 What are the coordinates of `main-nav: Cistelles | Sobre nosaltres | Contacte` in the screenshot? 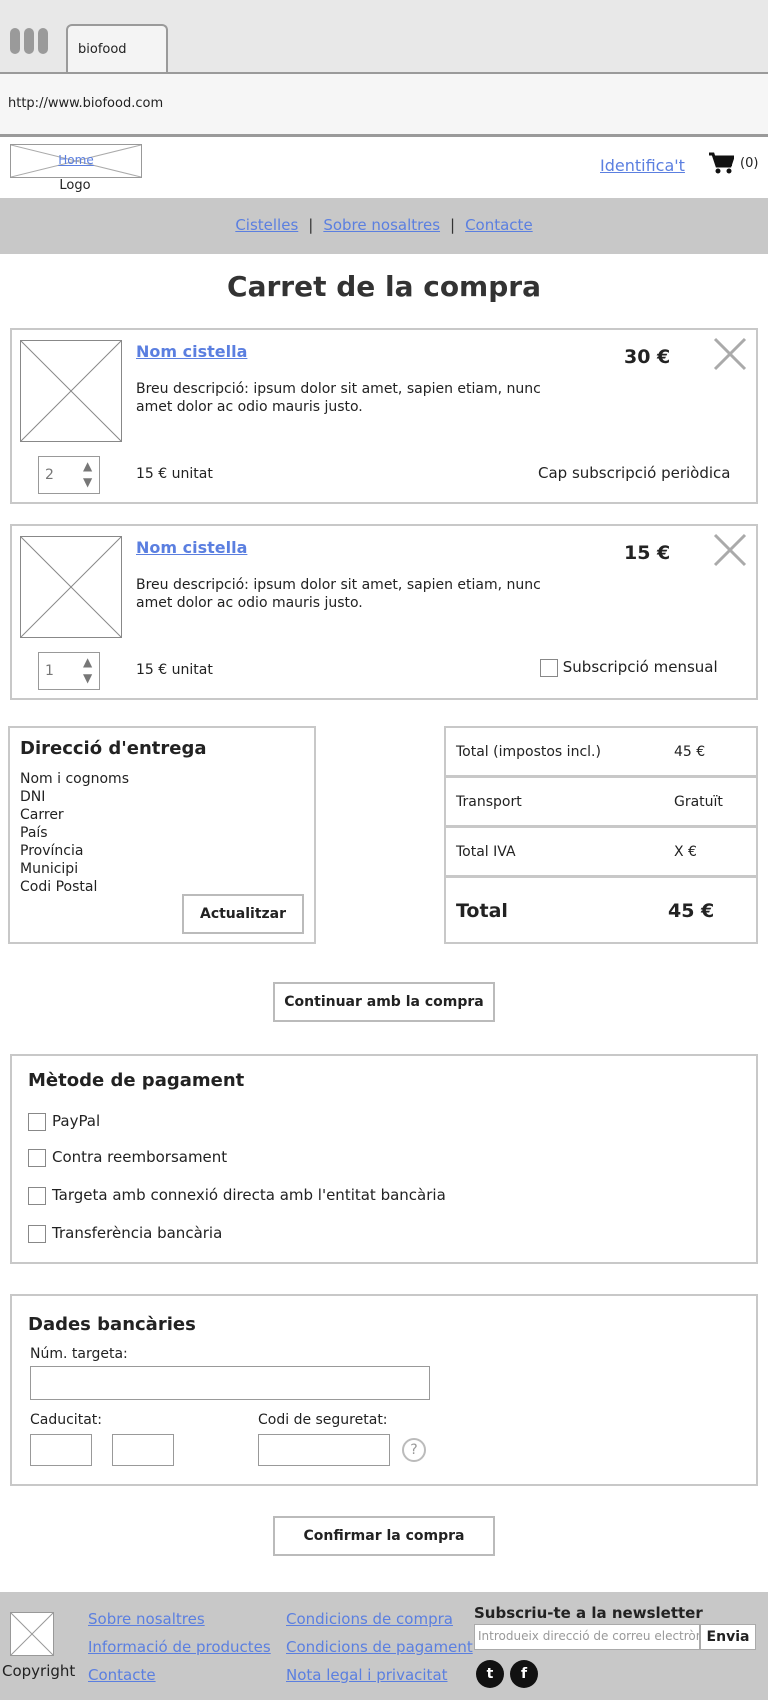 It's located at (384, 226).